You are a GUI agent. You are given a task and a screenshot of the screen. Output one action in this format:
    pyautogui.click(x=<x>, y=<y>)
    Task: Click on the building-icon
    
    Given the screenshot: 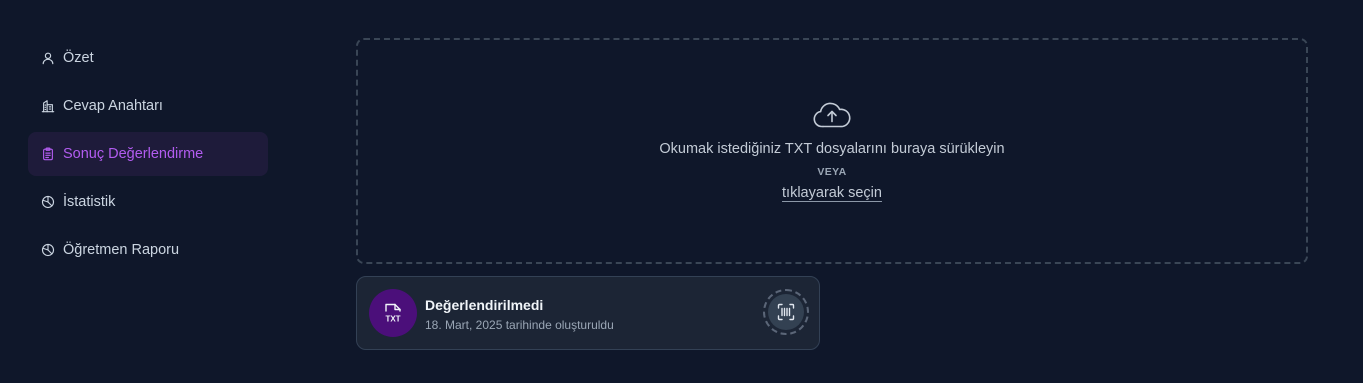 What is the action you would take?
    pyautogui.click(x=48, y=106)
    